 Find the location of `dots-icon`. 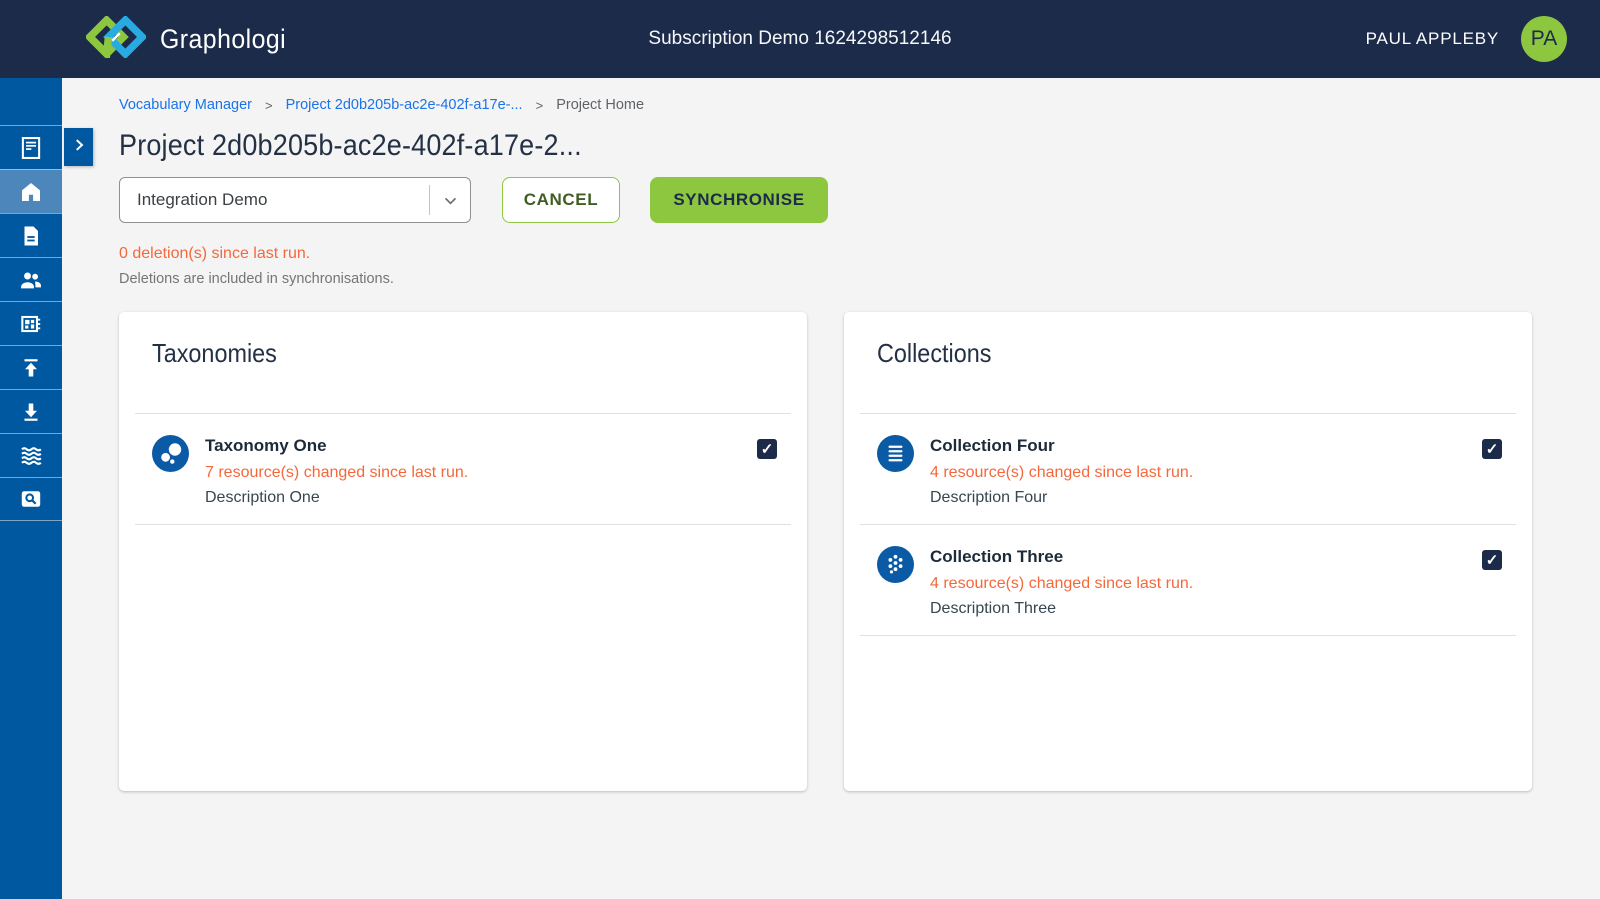

dots-icon is located at coordinates (895, 564).